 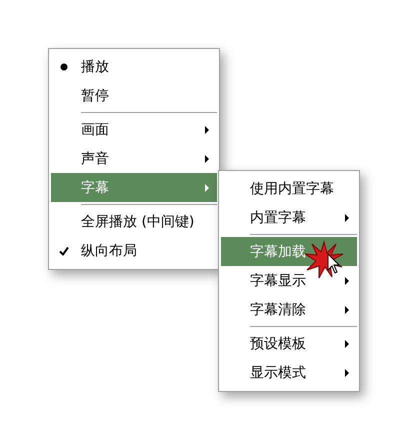 I want to click on cursor-burst-icon, so click(x=324, y=260).